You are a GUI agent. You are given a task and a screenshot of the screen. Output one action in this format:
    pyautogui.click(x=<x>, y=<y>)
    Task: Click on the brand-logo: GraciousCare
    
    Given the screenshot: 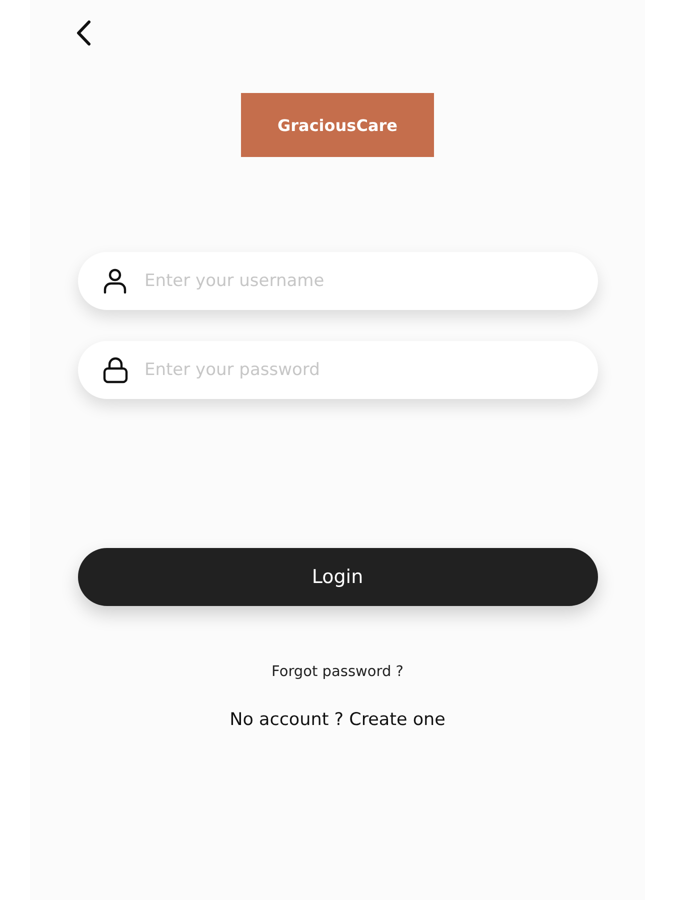 What is the action you would take?
    pyautogui.click(x=337, y=125)
    